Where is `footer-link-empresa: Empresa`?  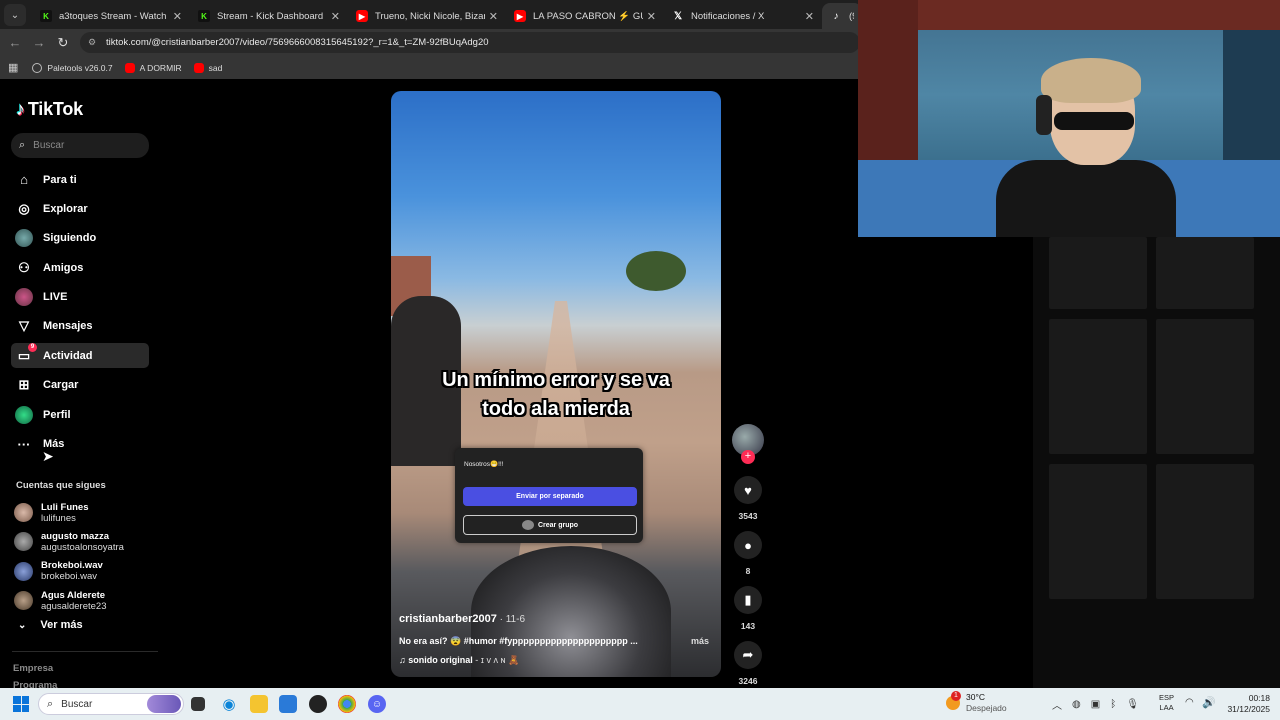 footer-link-empresa: Empresa is located at coordinates (33, 668).